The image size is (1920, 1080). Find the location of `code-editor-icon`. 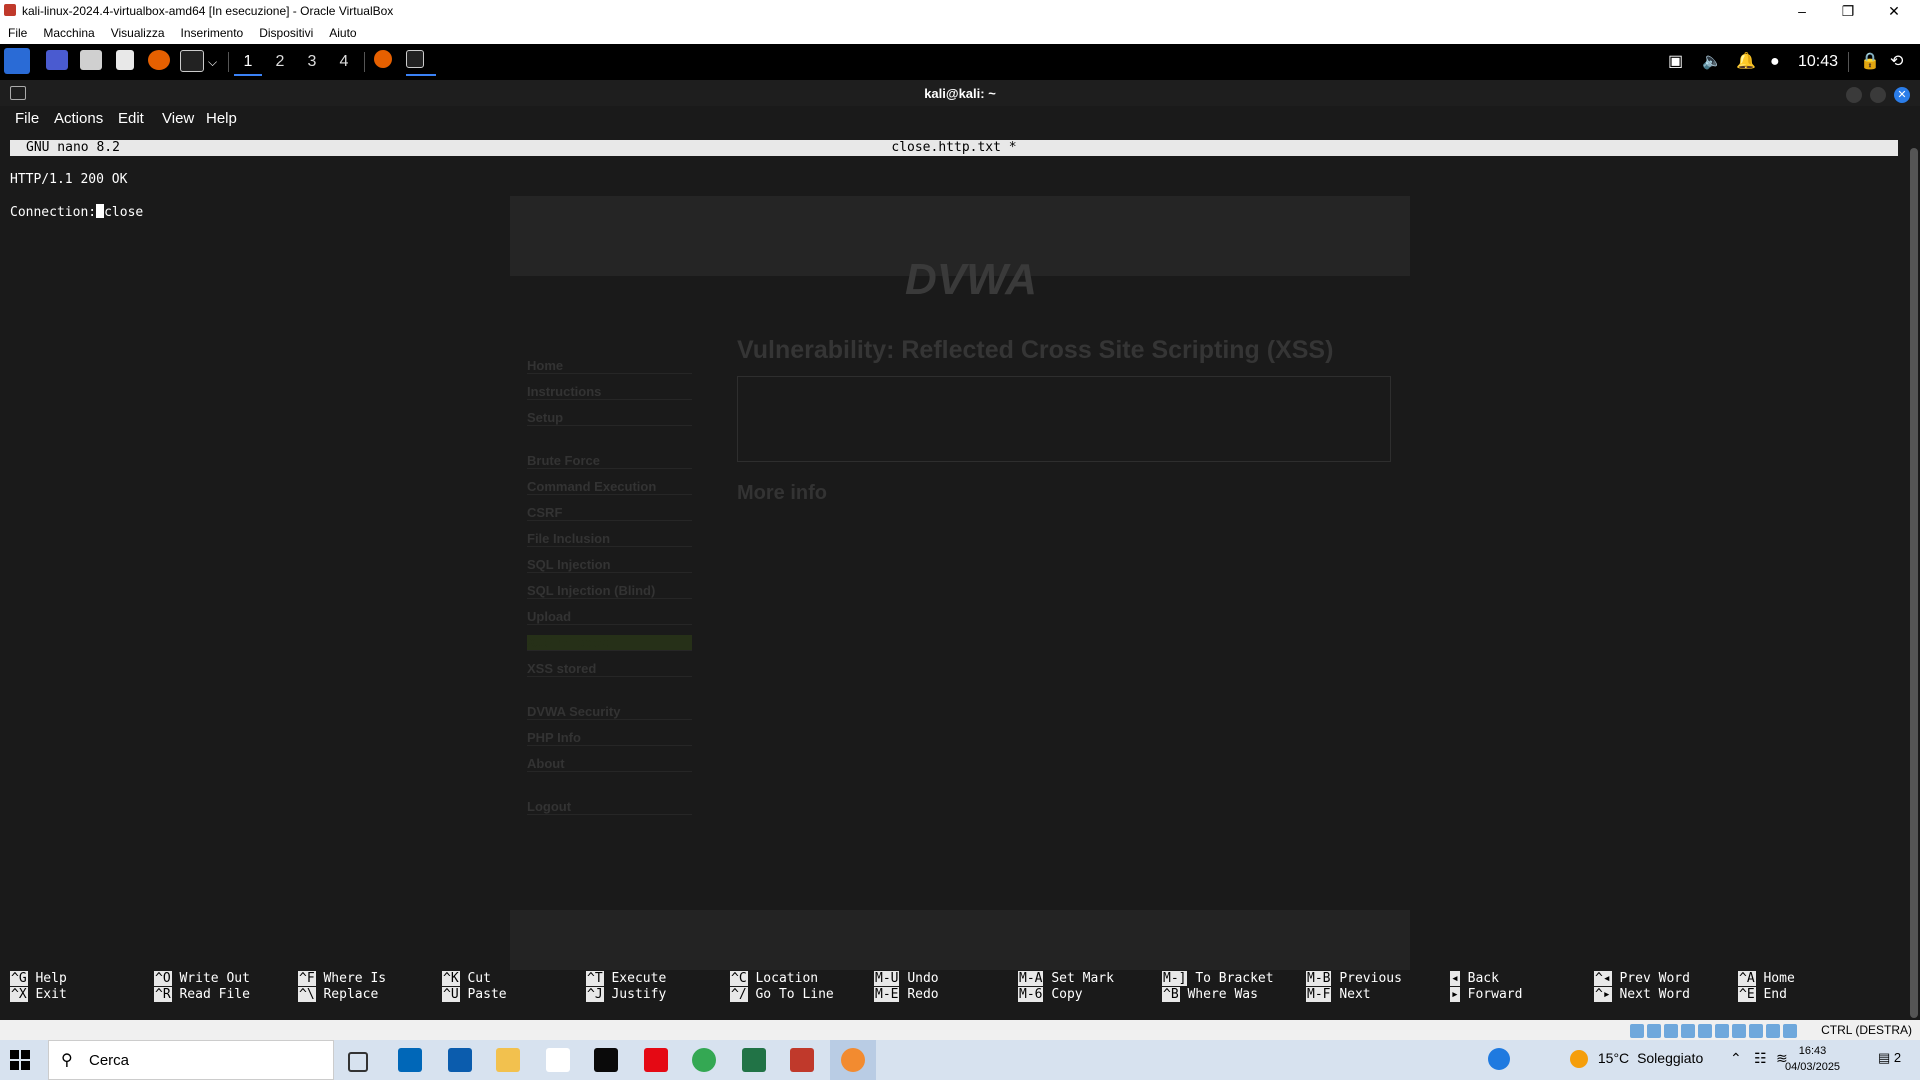

code-editor-icon is located at coordinates (754, 1060).